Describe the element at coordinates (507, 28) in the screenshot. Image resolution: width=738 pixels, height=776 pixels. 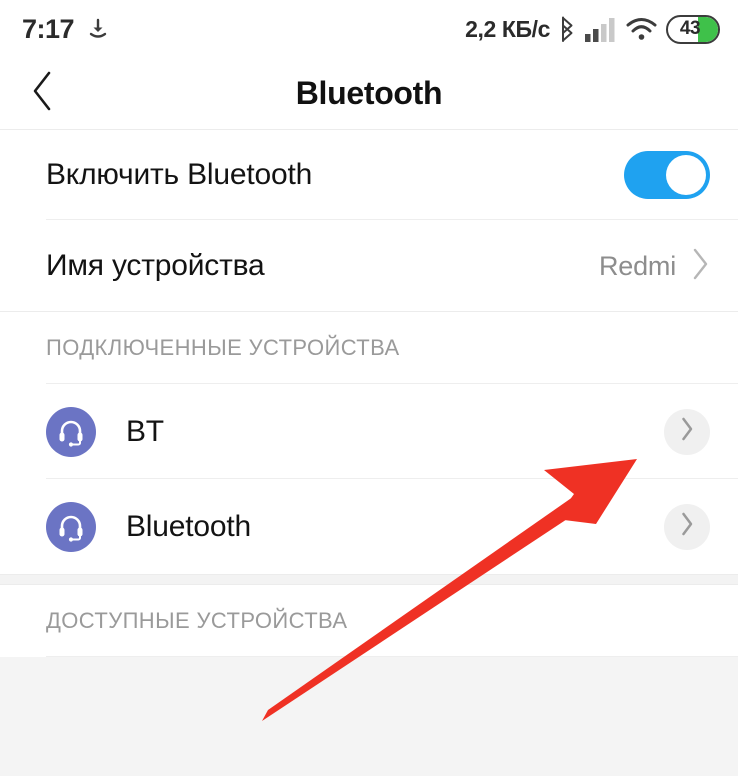
I see `network-speed-label: 2,2 КБ/с` at that location.